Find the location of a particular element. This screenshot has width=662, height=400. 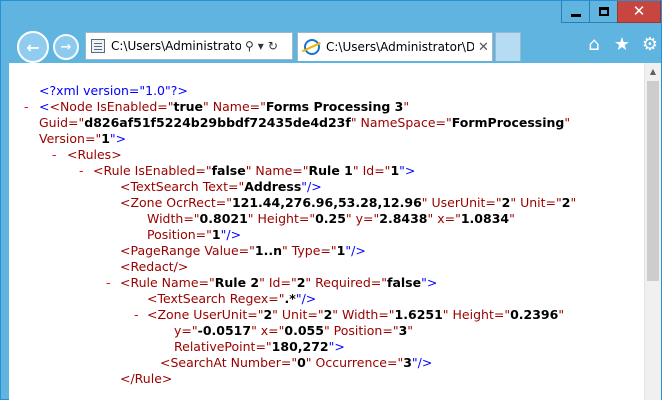

address-tools: ⚲ ▾ ↻ is located at coordinates (261, 46).